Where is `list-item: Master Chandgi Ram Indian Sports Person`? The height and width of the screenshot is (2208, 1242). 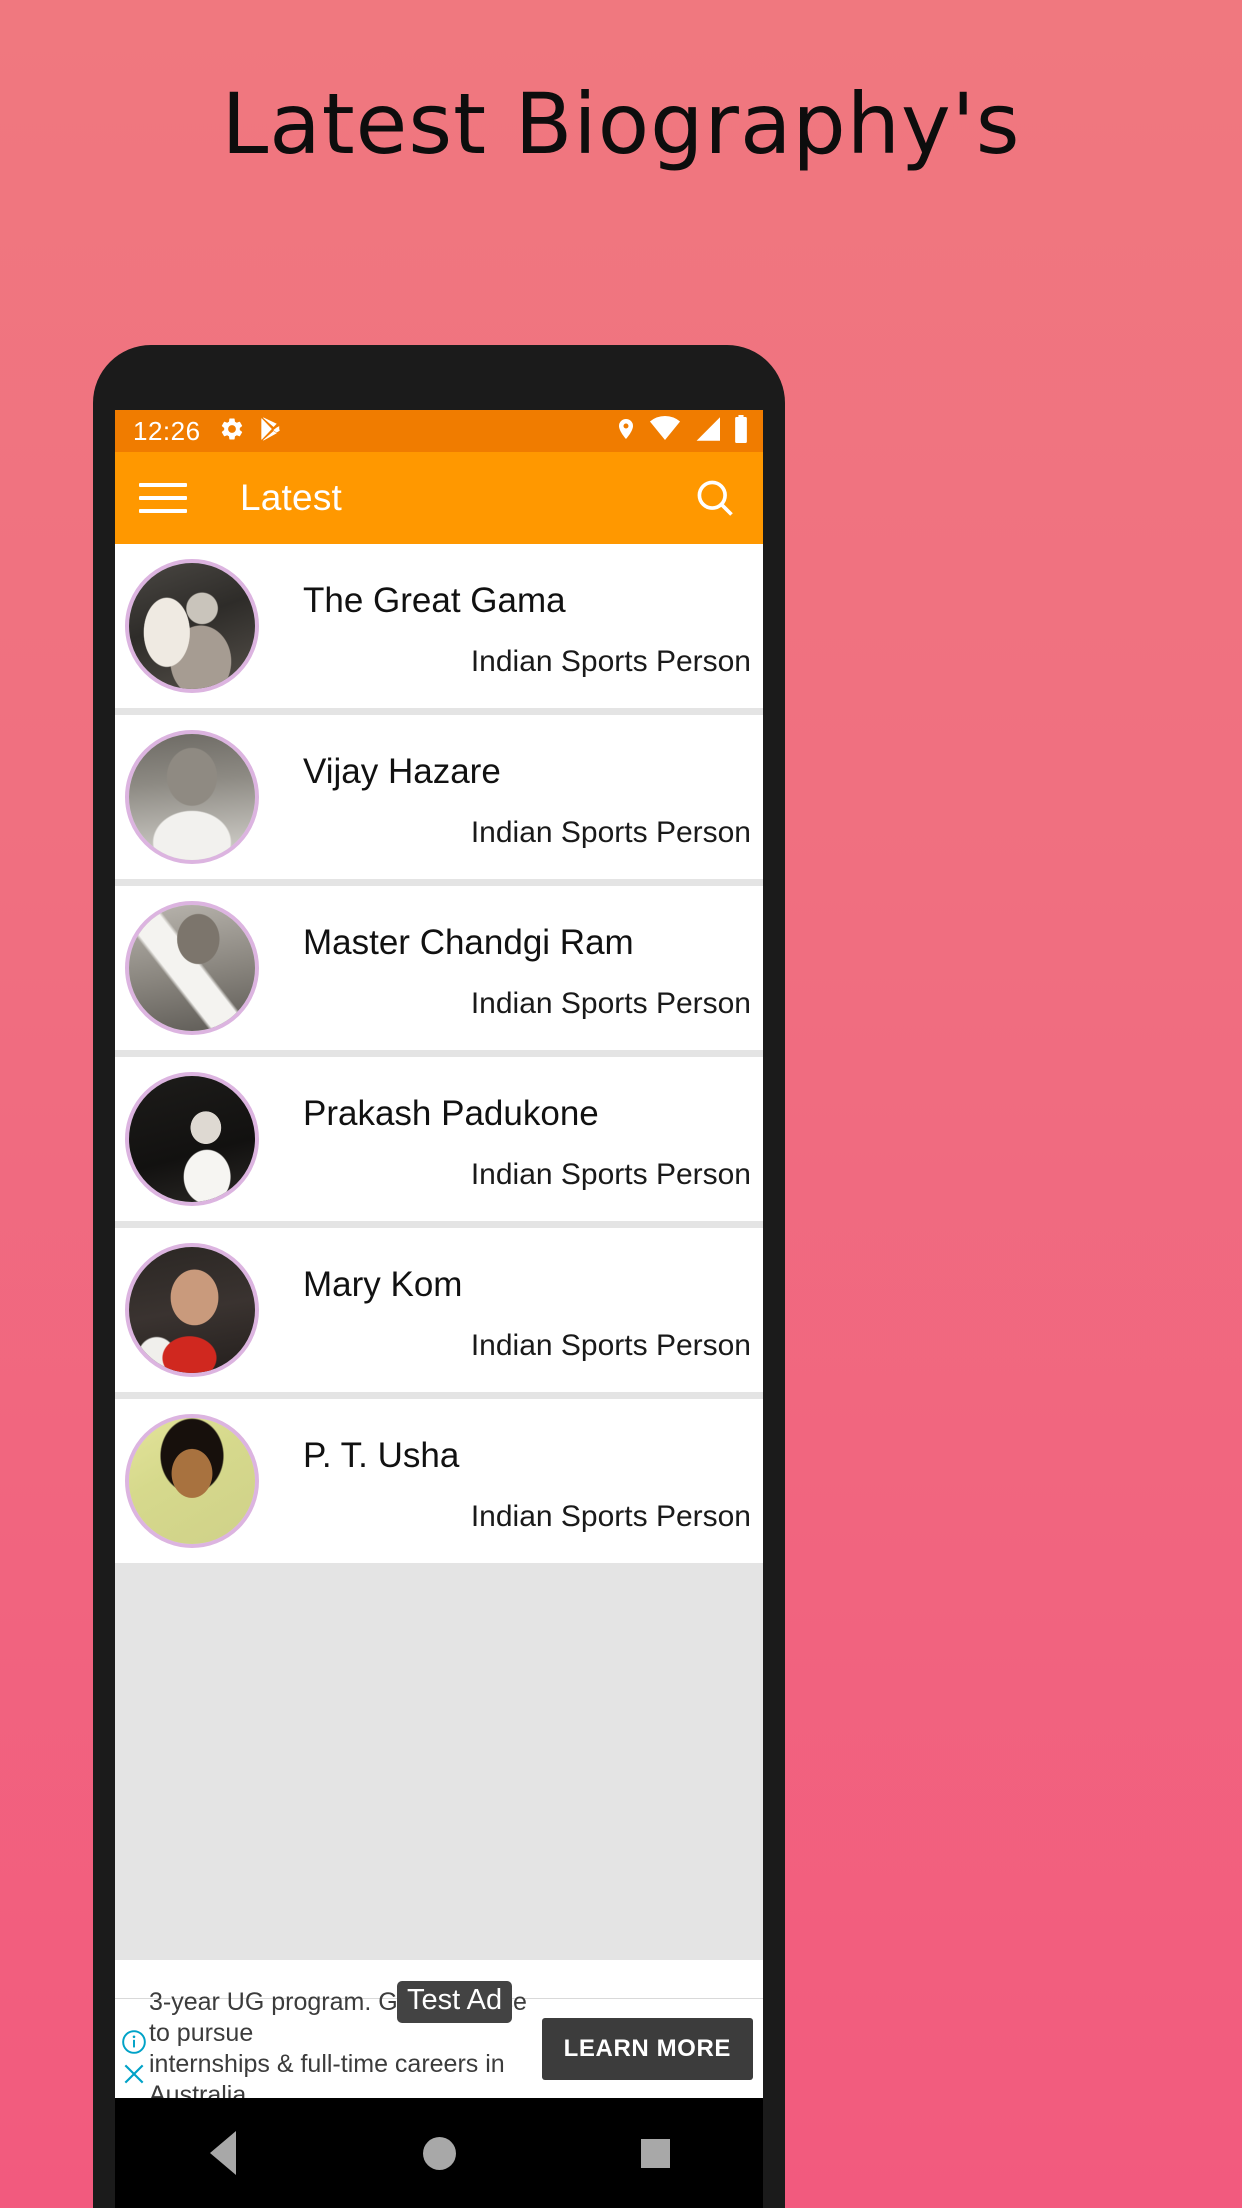
list-item: Master Chandgi Ram Indian Sports Person is located at coordinates (439, 968).